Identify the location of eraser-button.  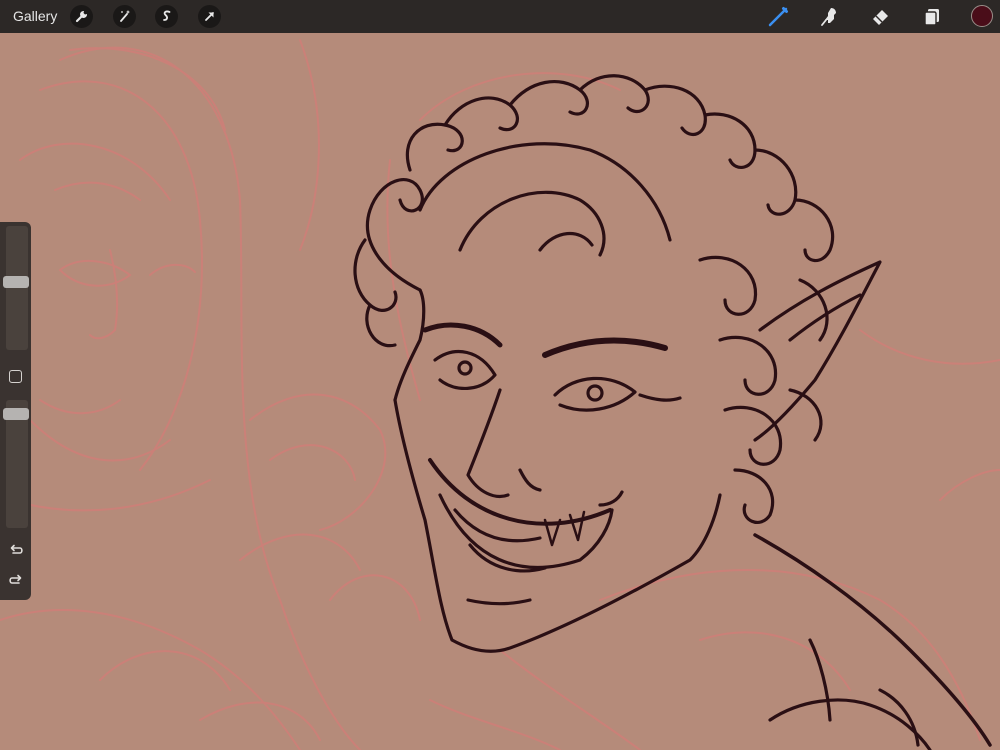
(880, 16).